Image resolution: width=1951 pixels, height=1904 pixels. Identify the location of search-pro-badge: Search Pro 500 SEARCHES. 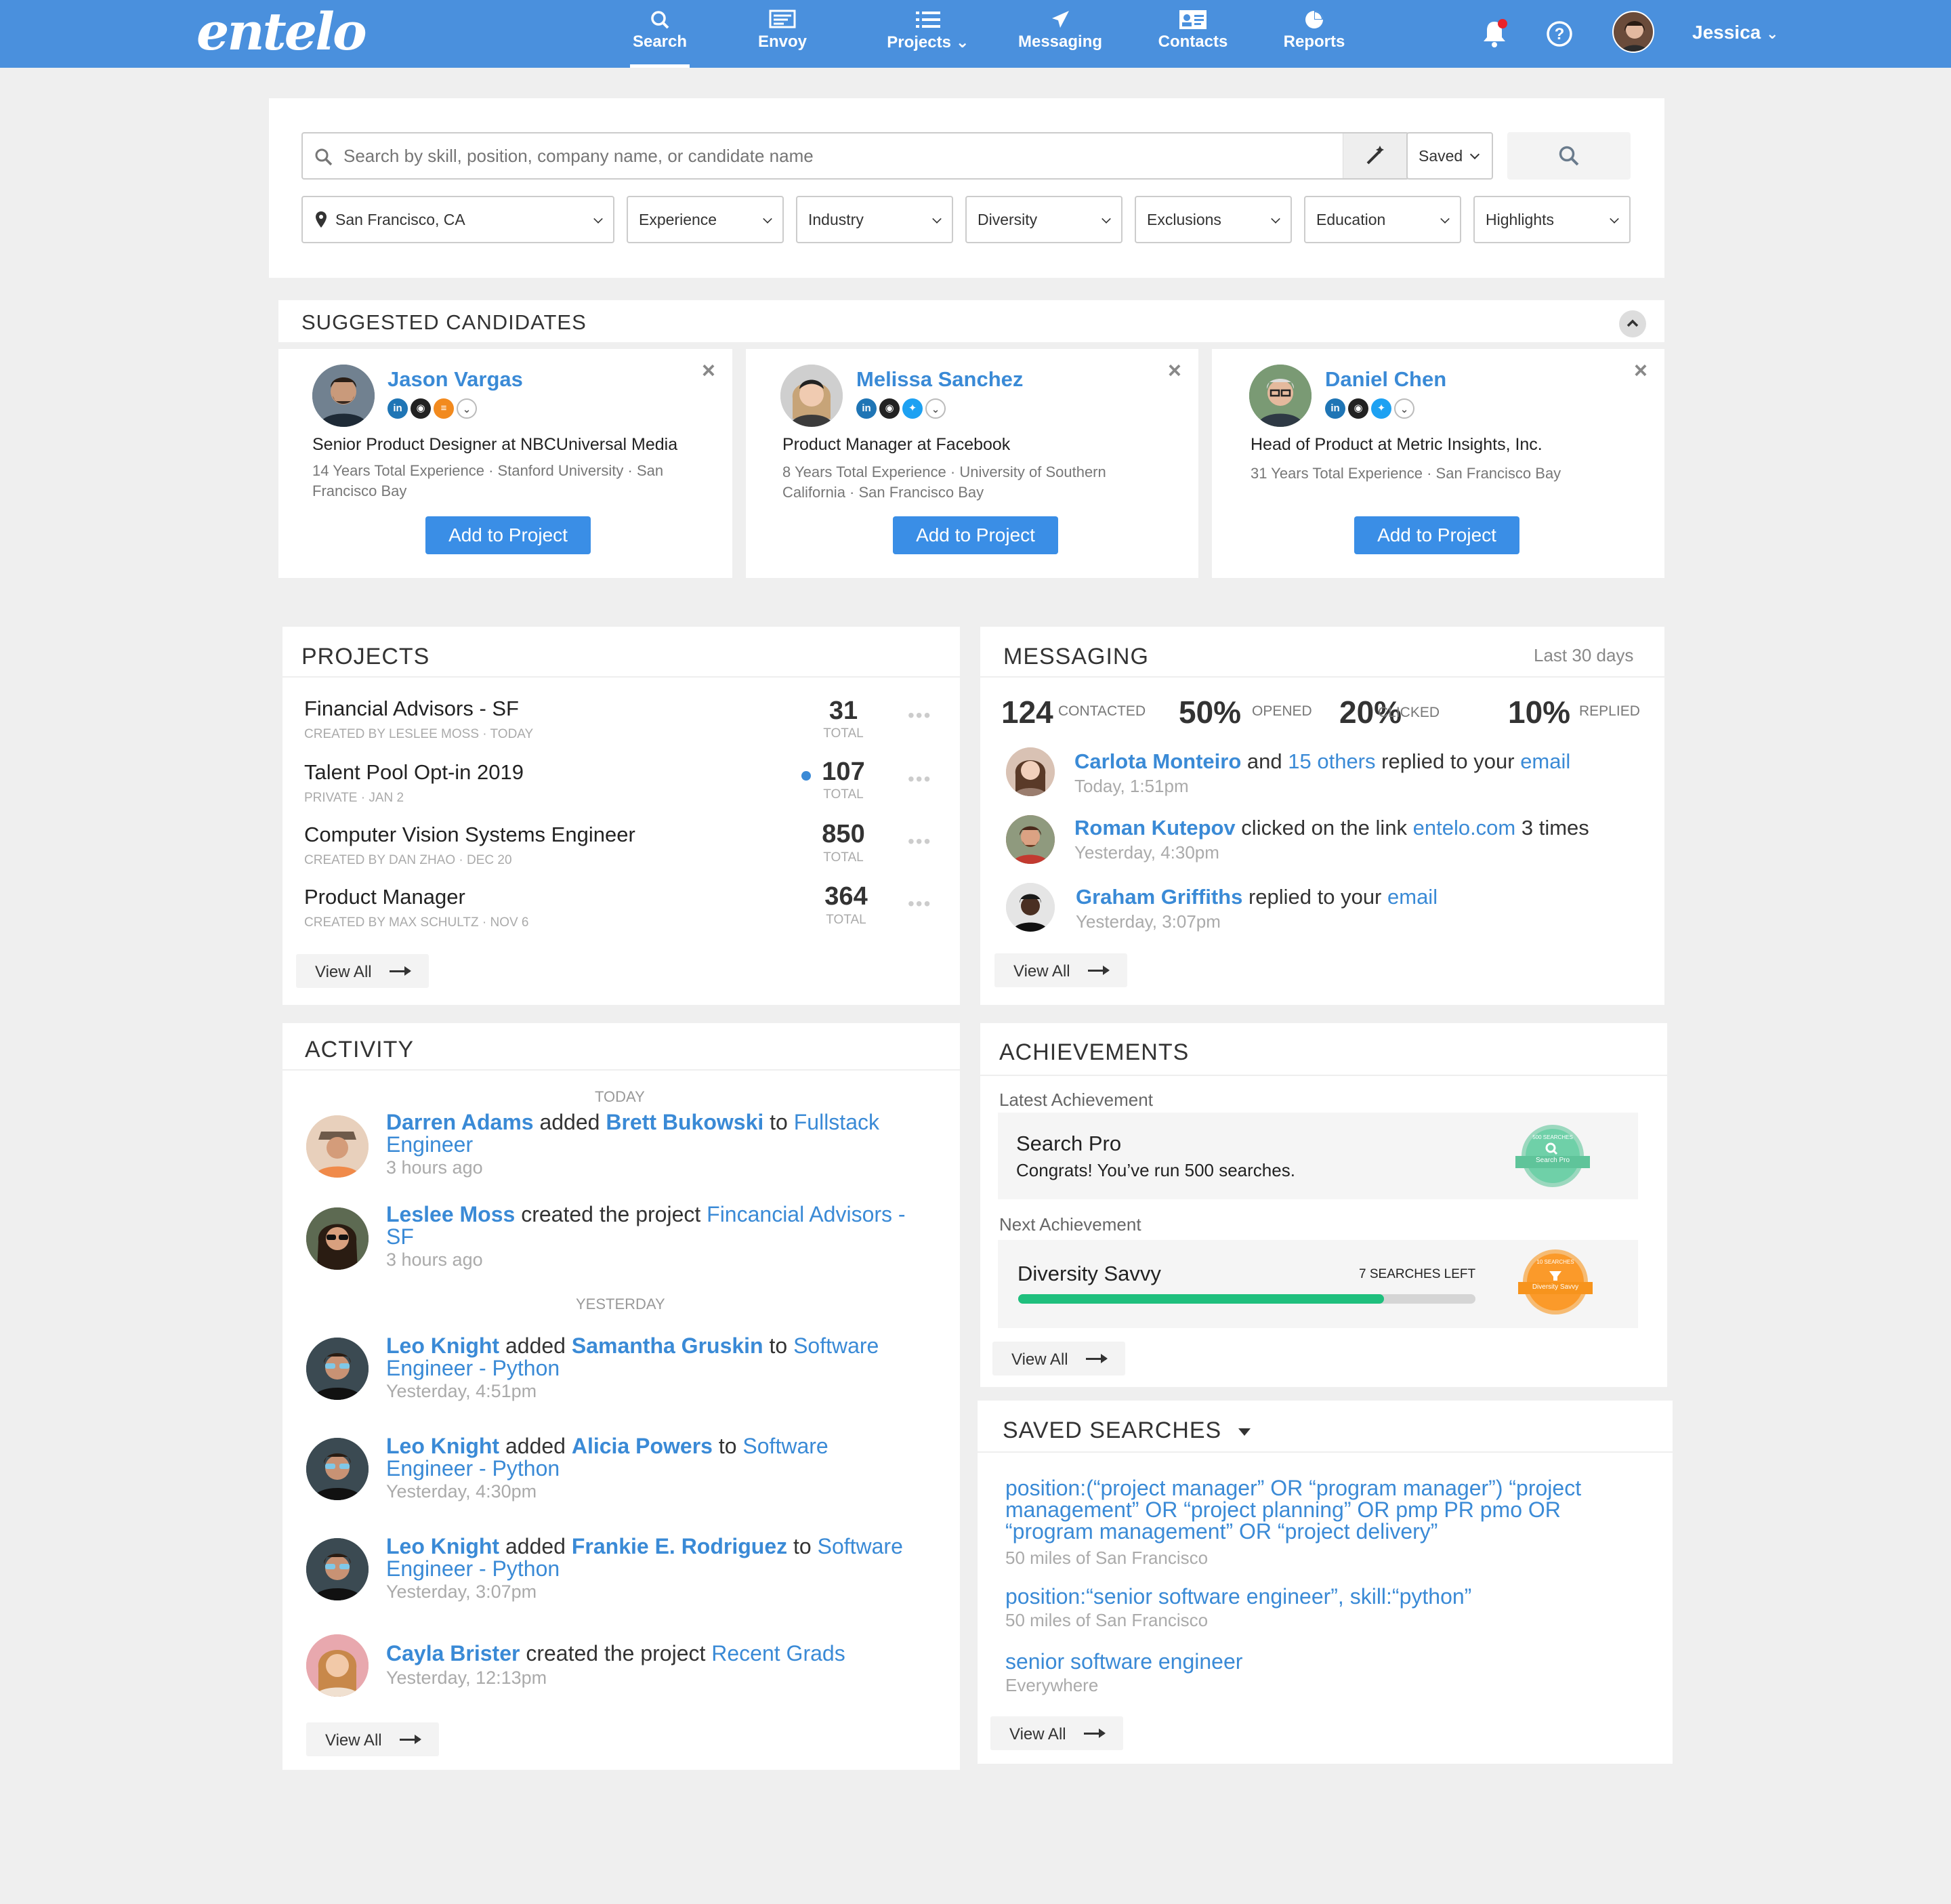
(1553, 1156).